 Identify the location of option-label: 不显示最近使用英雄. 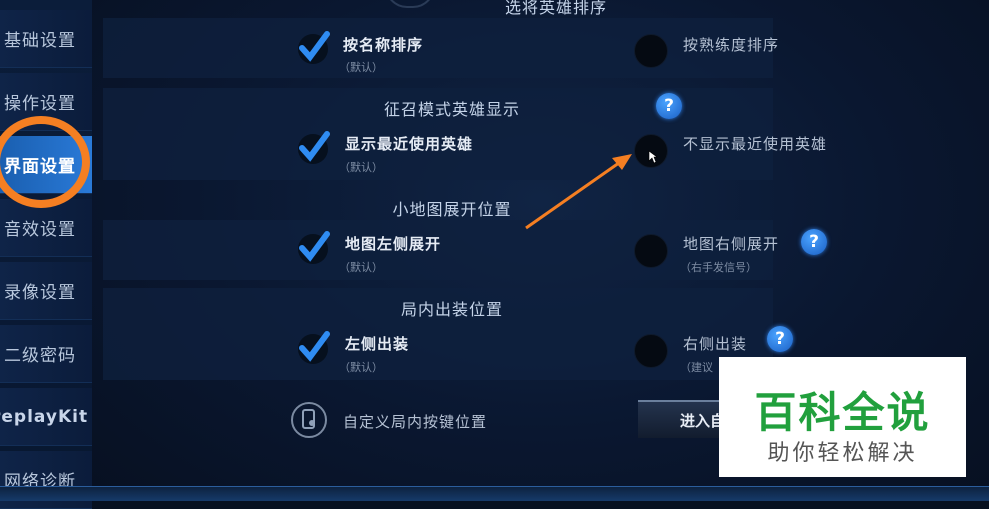
(755, 144).